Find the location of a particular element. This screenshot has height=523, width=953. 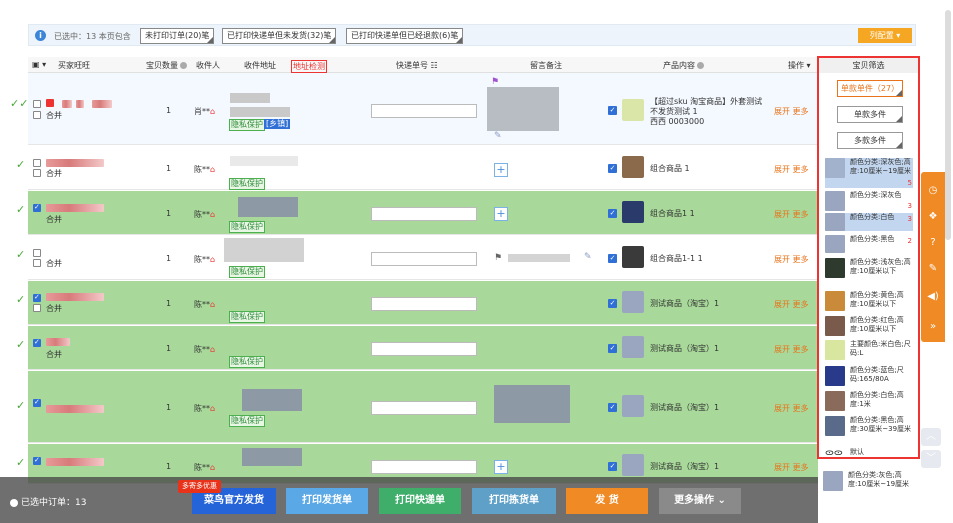

filter-item: 主要颜色:米白色;尺码:L is located at coordinates (869, 350).